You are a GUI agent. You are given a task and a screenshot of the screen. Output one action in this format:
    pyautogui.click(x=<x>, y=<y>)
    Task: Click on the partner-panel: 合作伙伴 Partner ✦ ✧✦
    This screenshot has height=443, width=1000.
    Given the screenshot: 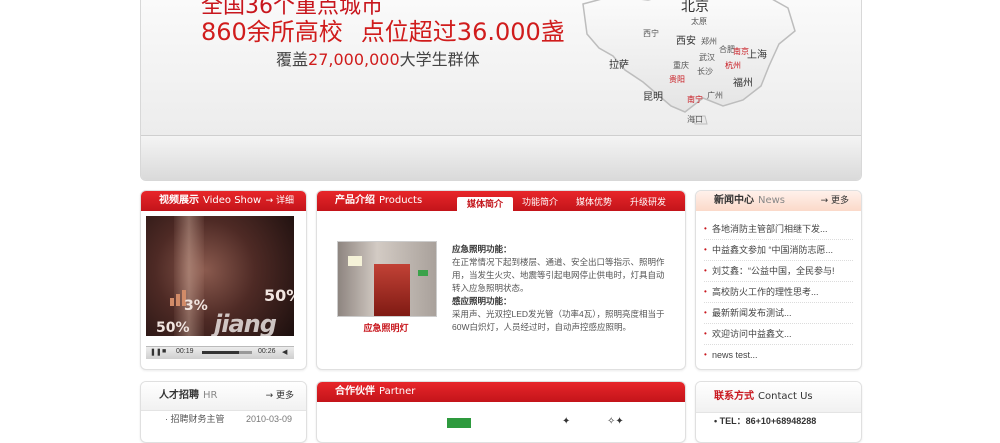 What is the action you would take?
    pyautogui.click(x=501, y=412)
    